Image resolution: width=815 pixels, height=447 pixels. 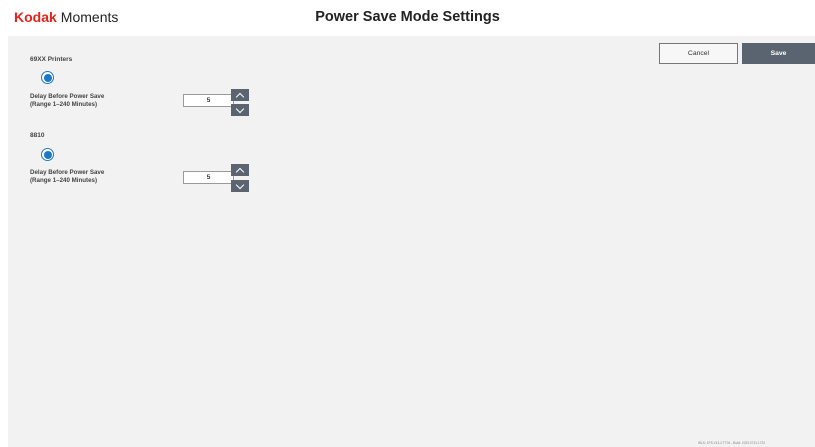 What do you see at coordinates (37, 135) in the screenshot?
I see `printer-group-label: 8810` at bounding box center [37, 135].